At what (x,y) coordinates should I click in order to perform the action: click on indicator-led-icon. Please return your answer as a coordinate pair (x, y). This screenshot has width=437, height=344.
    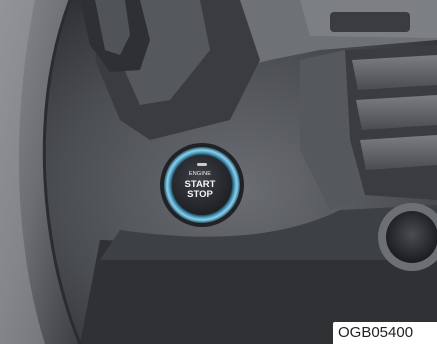
    Looking at the image, I should click on (202, 164).